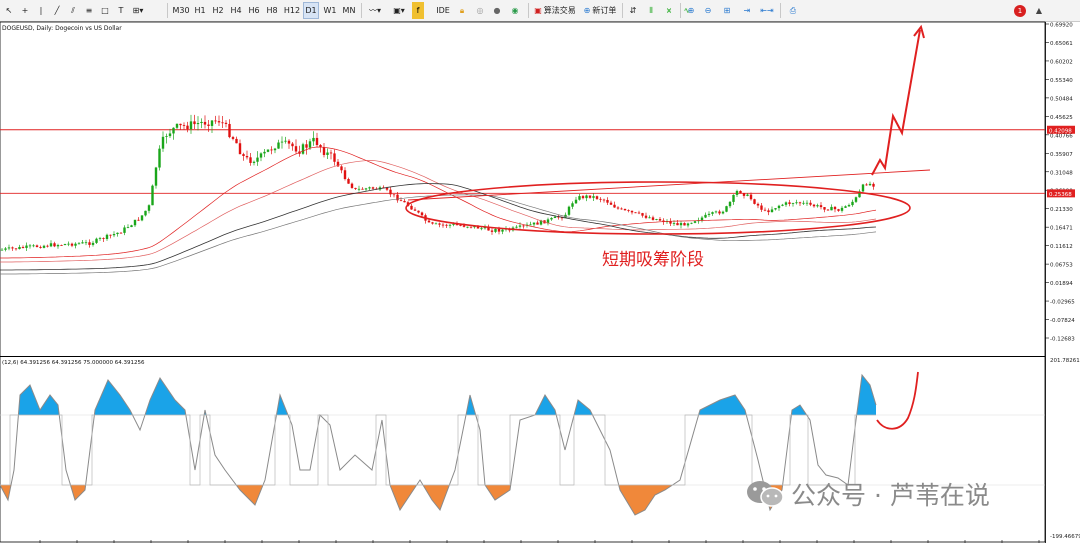 This screenshot has height=543, width=1080. Describe the element at coordinates (1061, 266) in the screenshot. I see `price-label: 0.06753` at that location.